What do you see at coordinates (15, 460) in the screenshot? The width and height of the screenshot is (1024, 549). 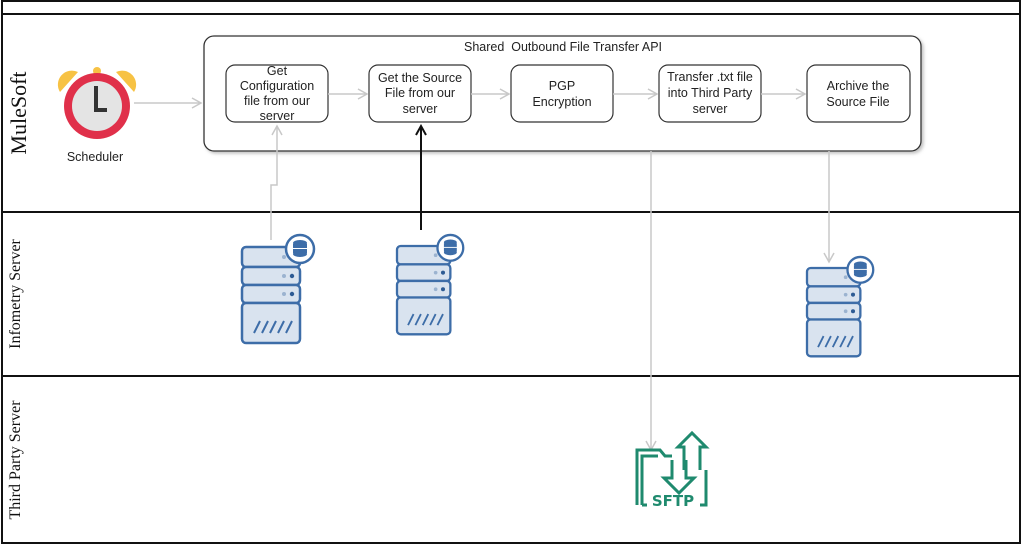 I see `lane-label-third-party-server: Third Party Server` at bounding box center [15, 460].